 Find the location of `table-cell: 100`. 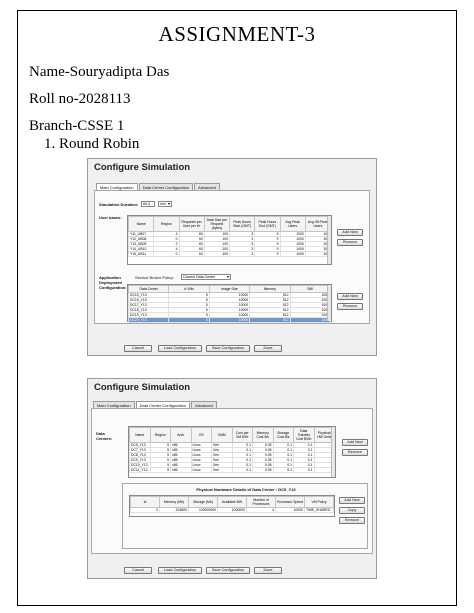

table-cell: 100 is located at coordinates (217, 254).